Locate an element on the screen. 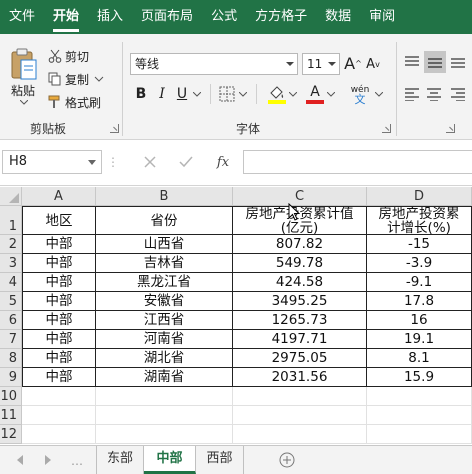 This screenshot has width=472, height=474. cell-c6: 1265.73 is located at coordinates (300, 320).